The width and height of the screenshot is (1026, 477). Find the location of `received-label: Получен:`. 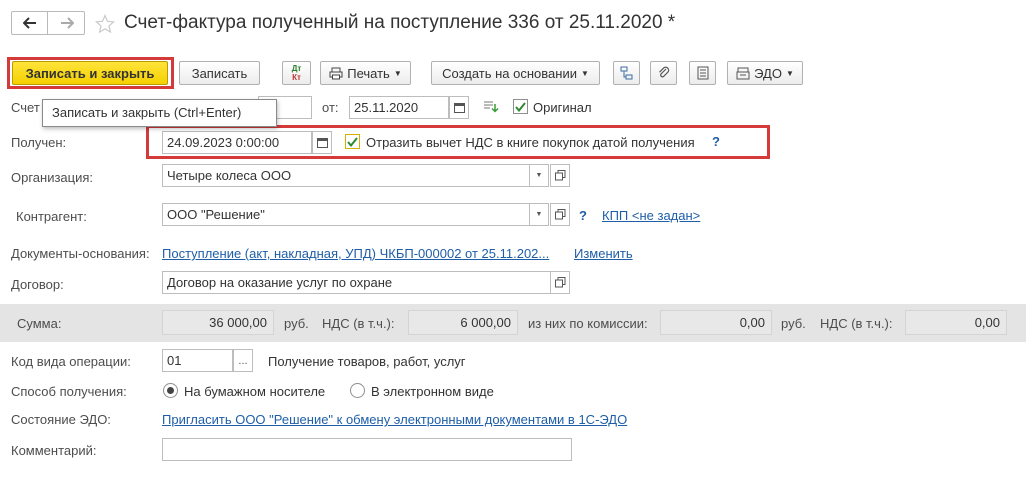

received-label: Получен: is located at coordinates (39, 142).